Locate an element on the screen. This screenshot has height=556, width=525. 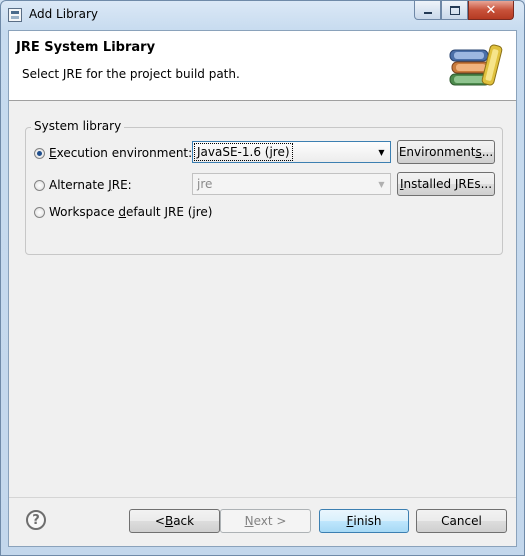
close-icon: ✕ is located at coordinates (491, 10).